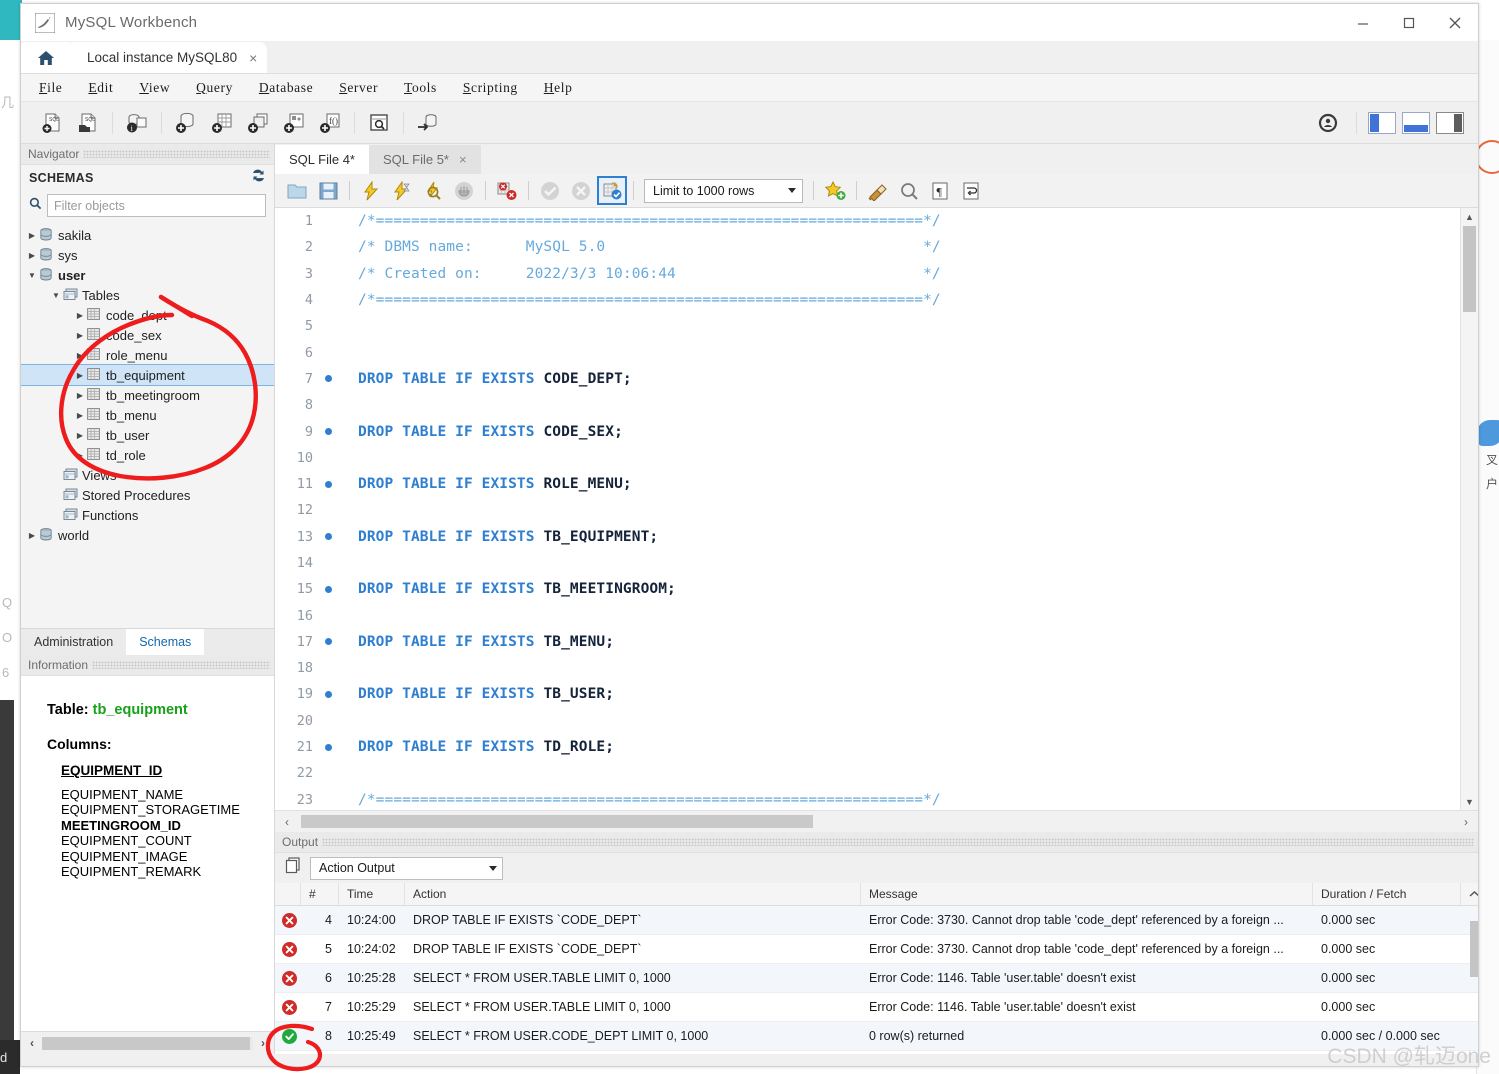  What do you see at coordinates (379, 123) in the screenshot?
I see `inspect-schema-icon` at bounding box center [379, 123].